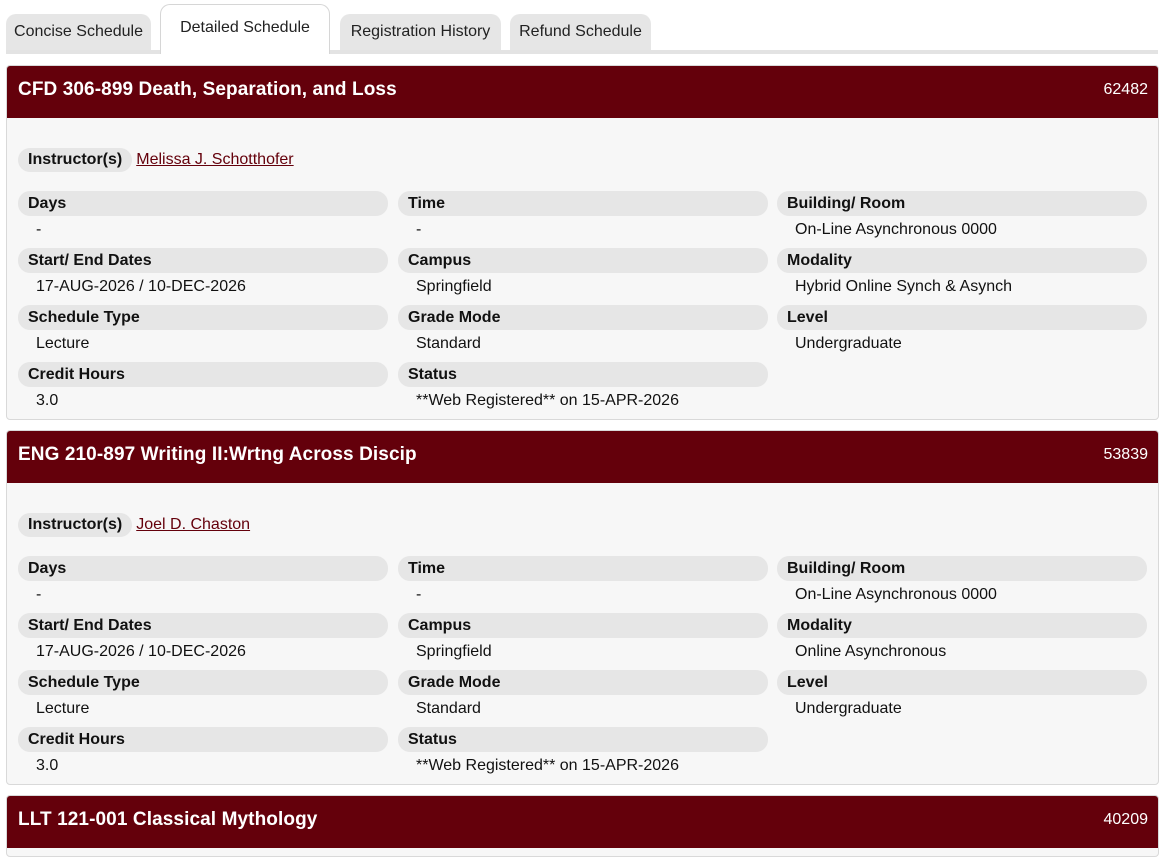  Describe the element at coordinates (1126, 89) in the screenshot. I see `course-crn: 62482` at that location.